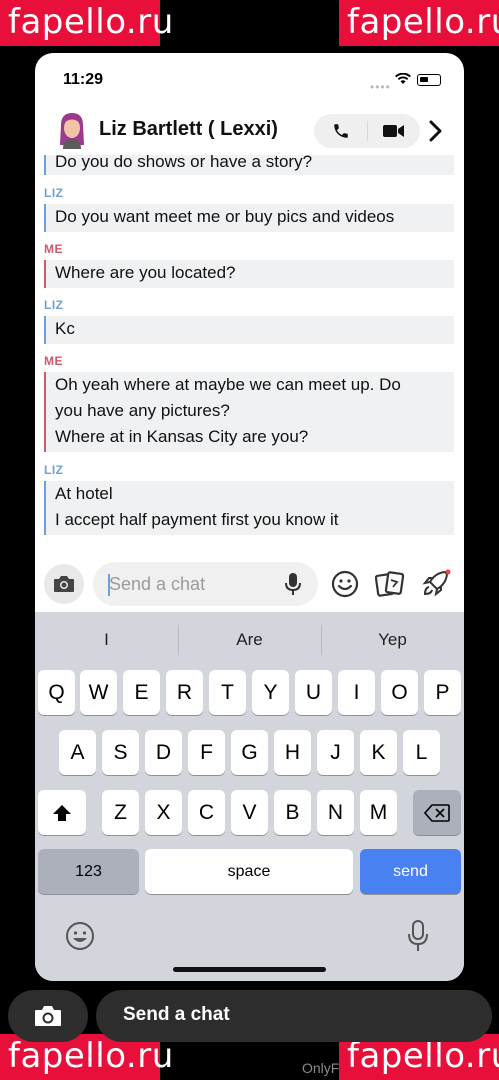  I want to click on key-i: I, so click(356, 692).